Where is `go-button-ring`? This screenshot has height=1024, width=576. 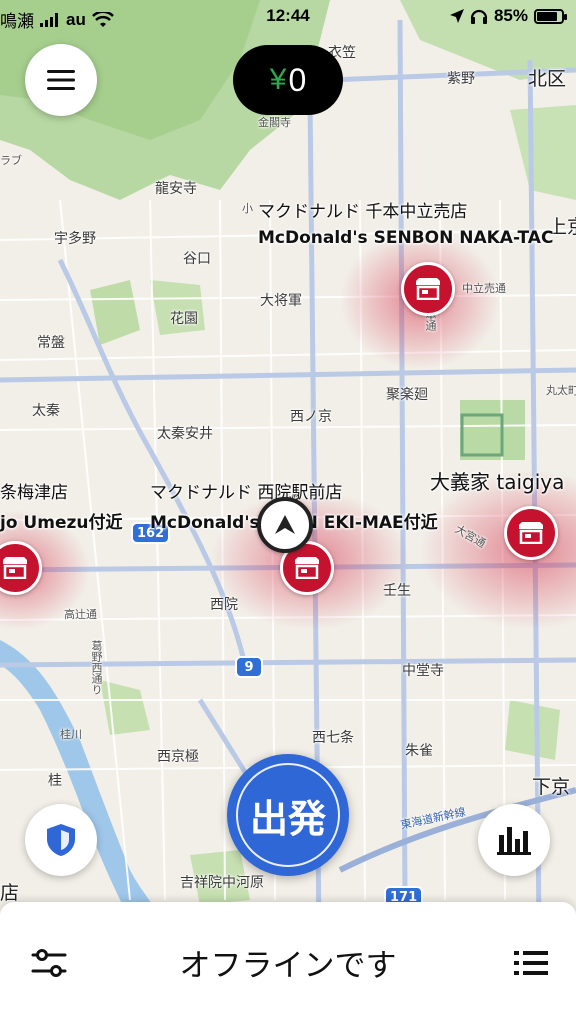
go-button-ring is located at coordinates (288, 815).